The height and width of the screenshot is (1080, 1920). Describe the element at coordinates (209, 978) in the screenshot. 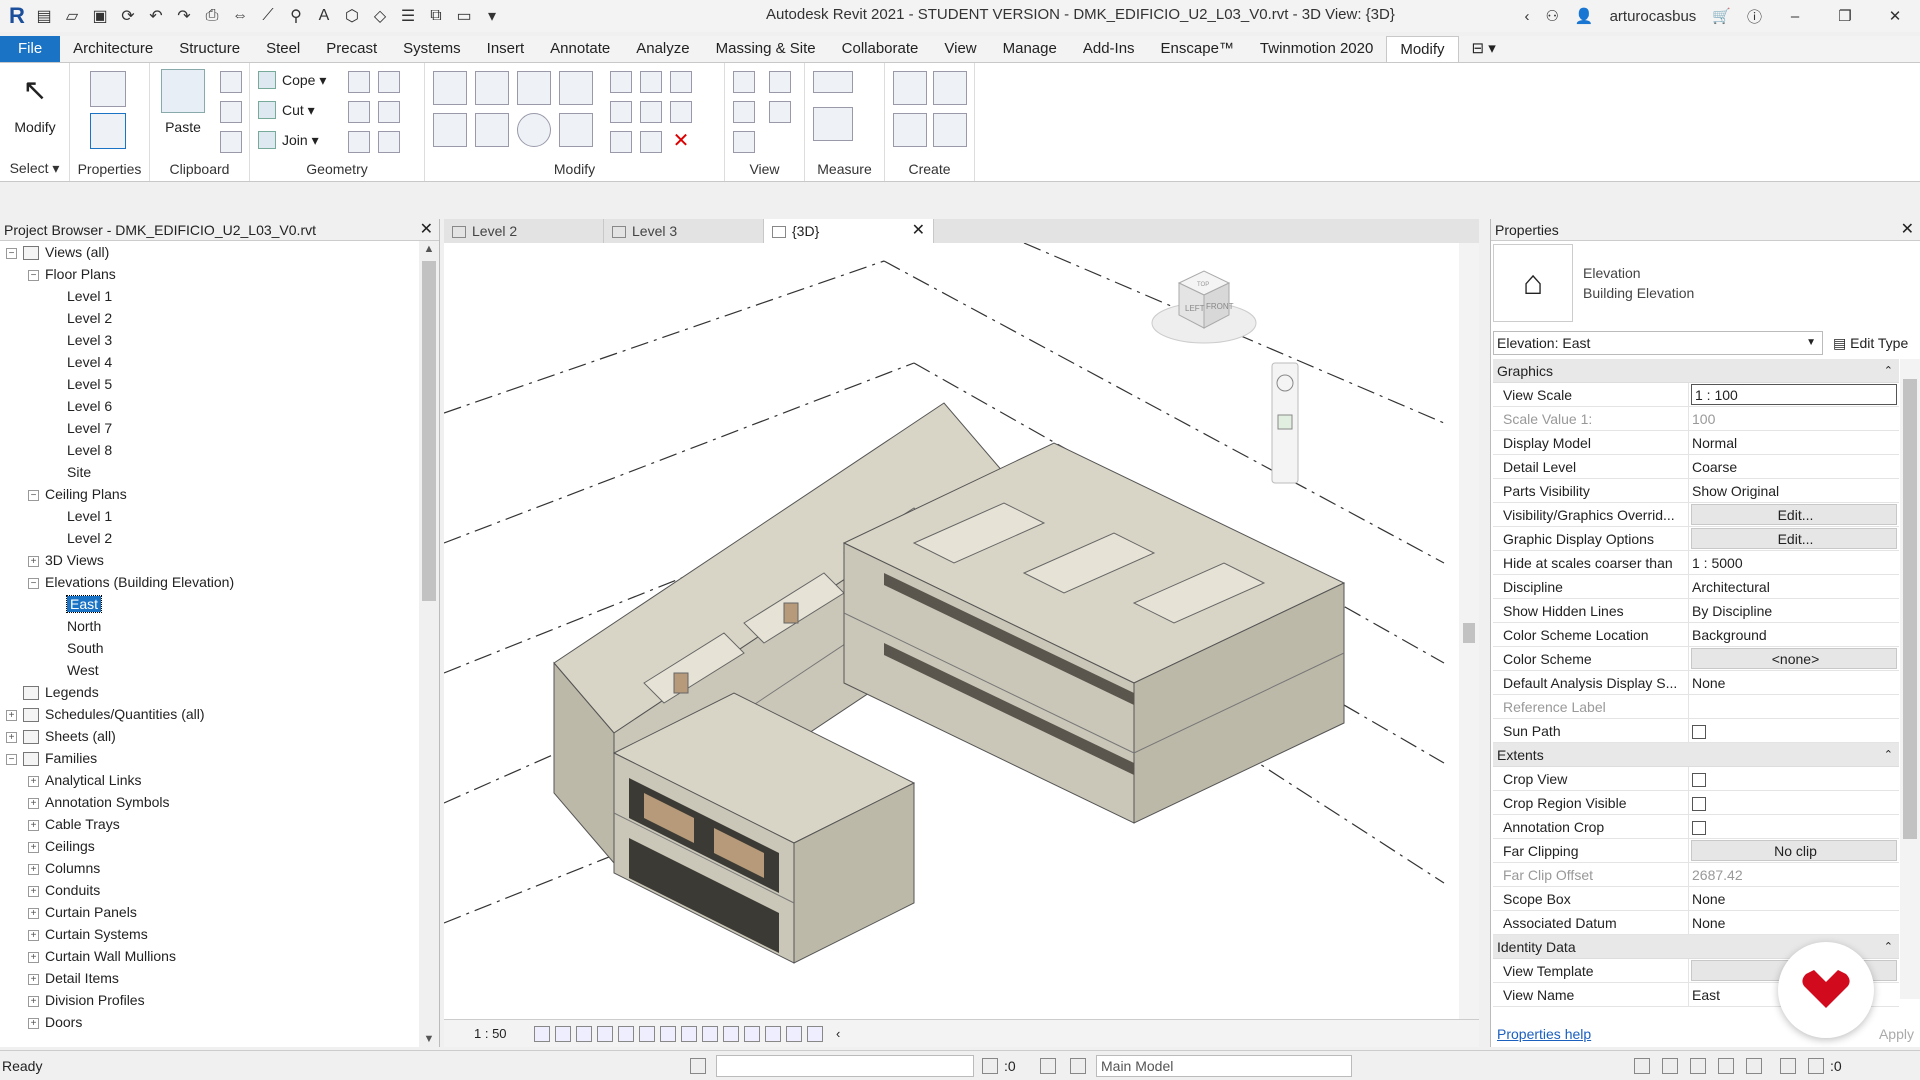

I see `tree-node: + Detail Items` at that location.